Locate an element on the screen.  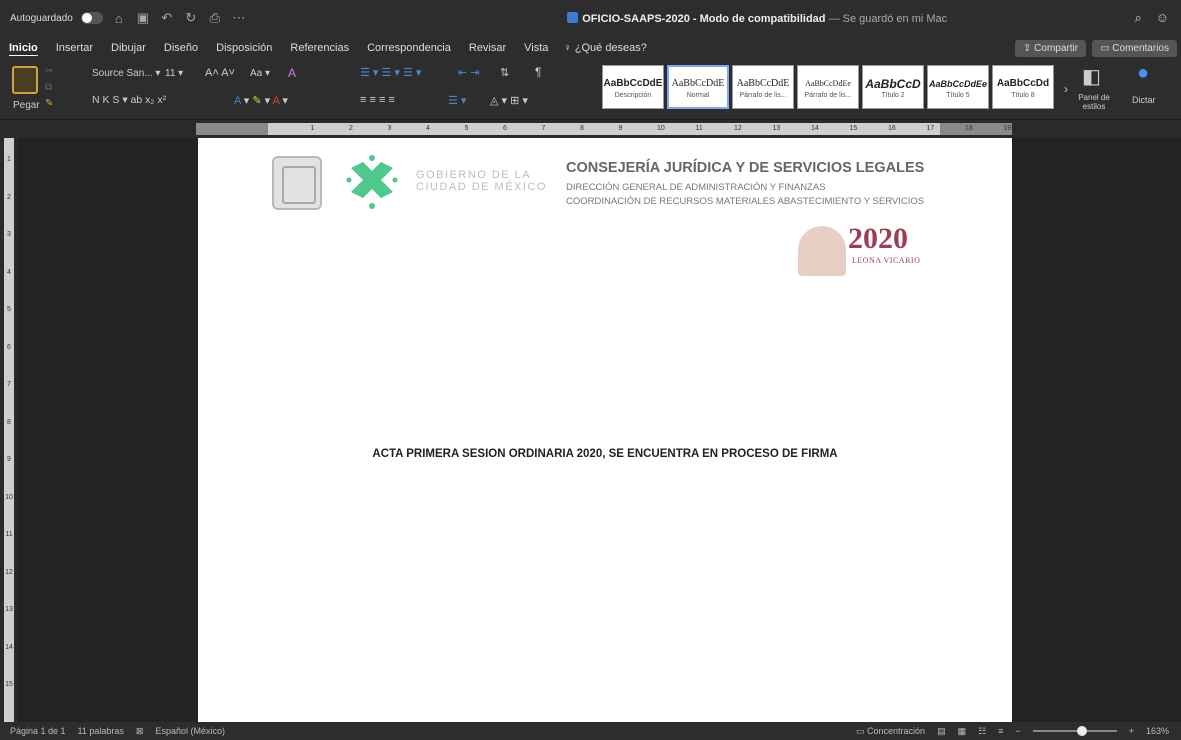
shading-icon: ◬ ▾ ⊞ ▾ is located at coordinates (509, 100).